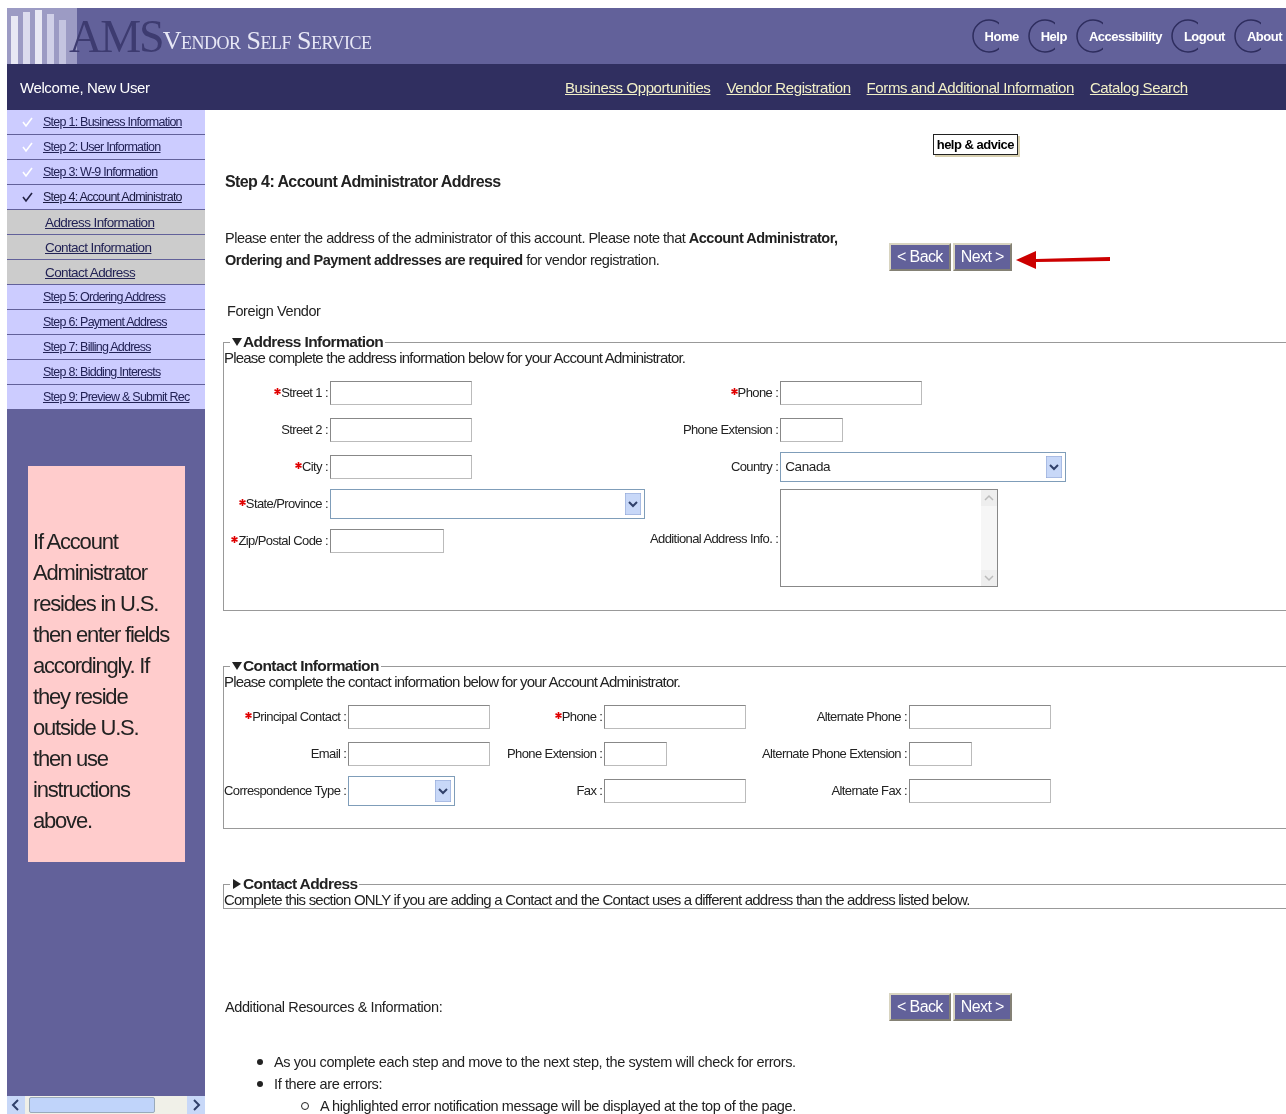  What do you see at coordinates (295, 884) in the screenshot?
I see `section-toggle: Contact Address` at bounding box center [295, 884].